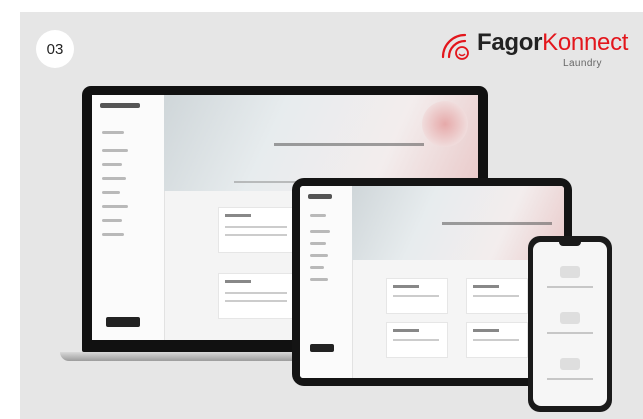 This screenshot has height=419, width=643. I want to click on brand-subtitle: Laundry, so click(582, 63).